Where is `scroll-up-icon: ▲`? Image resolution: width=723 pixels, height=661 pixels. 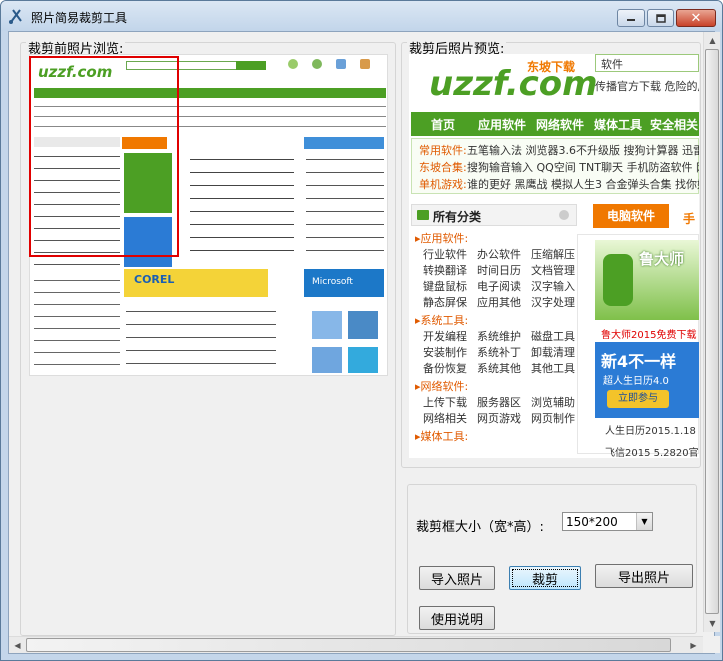
scroll-up-icon: ▲ is located at coordinates (712, 40).